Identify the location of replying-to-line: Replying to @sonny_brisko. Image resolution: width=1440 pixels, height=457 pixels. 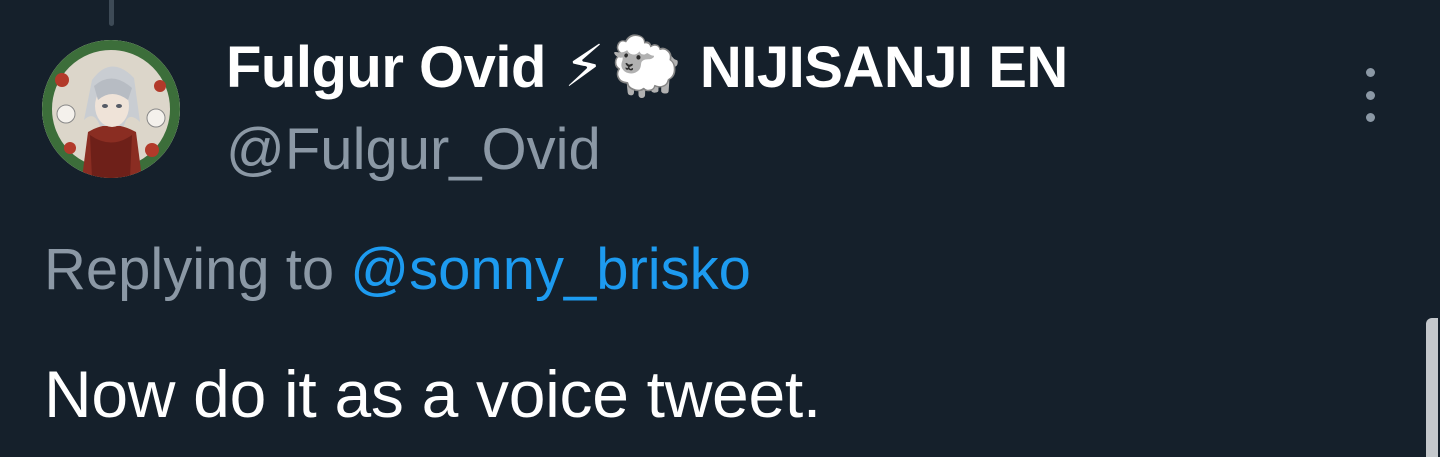
(397, 269).